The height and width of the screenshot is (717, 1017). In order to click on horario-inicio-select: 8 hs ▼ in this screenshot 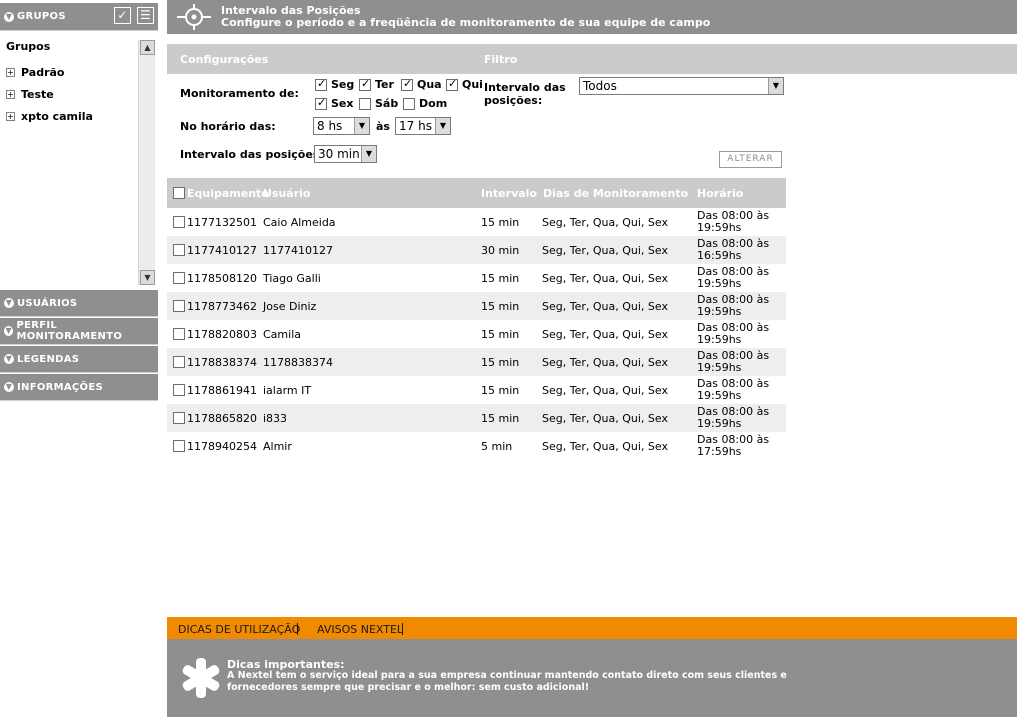, I will do `click(341, 126)`.